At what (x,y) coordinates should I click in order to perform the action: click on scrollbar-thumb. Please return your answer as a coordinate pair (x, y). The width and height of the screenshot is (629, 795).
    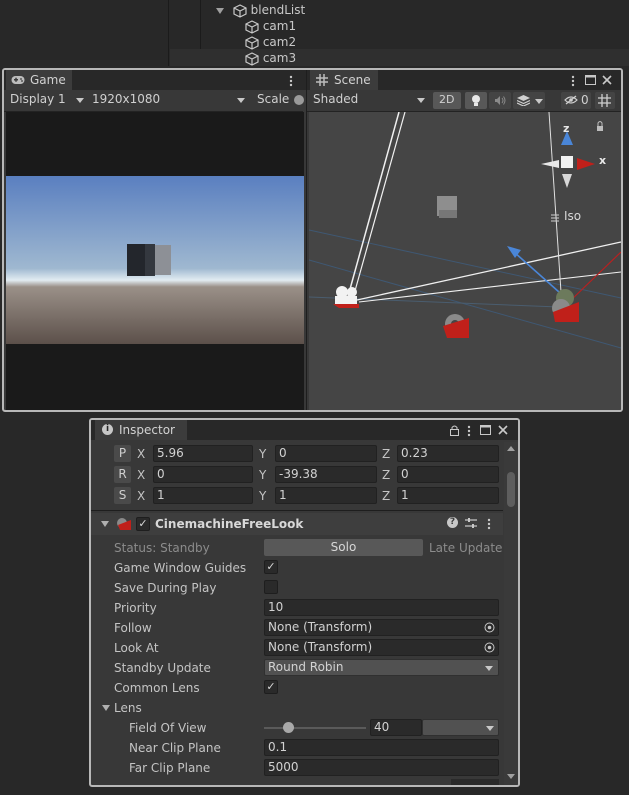
    Looking at the image, I should click on (511, 489).